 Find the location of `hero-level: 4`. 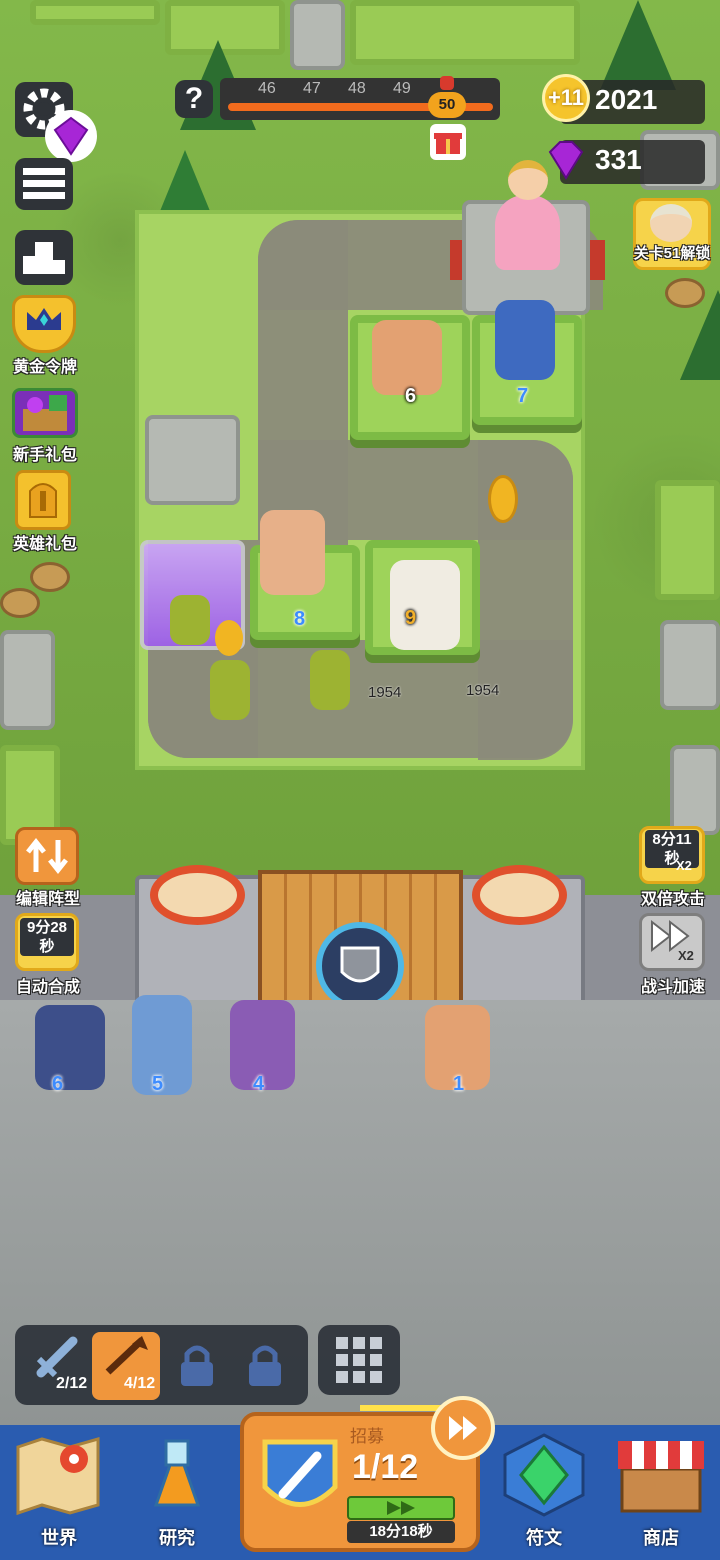

hero-level: 4 is located at coordinates (259, 1084).